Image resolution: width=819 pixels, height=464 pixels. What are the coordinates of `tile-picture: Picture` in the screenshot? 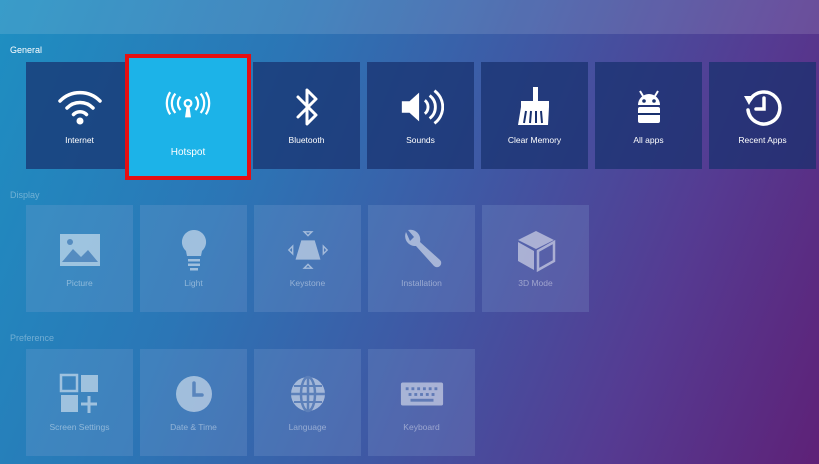 It's located at (79, 258).